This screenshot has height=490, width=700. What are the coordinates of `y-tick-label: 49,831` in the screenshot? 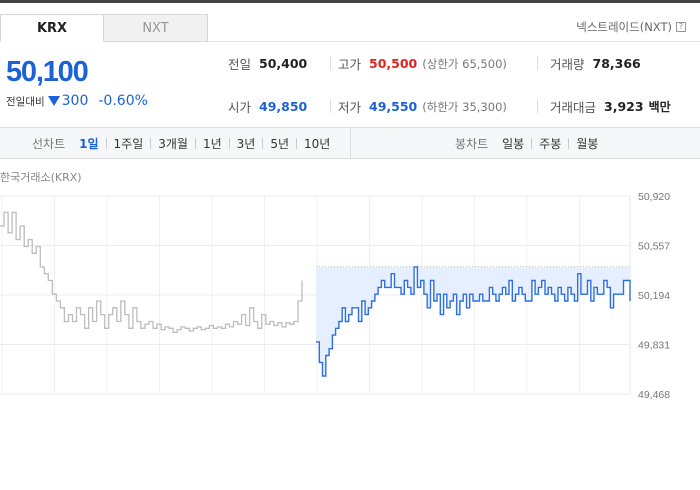 It's located at (654, 346).